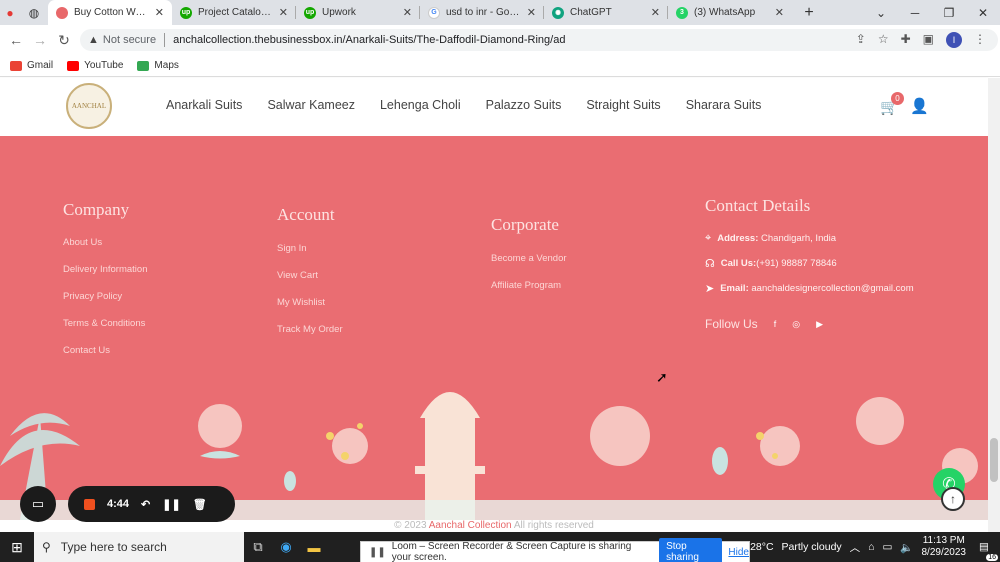 The height and width of the screenshot is (562, 1000). Describe the element at coordinates (906, 547) in the screenshot. I see `volume-icon: 🔈` at that location.